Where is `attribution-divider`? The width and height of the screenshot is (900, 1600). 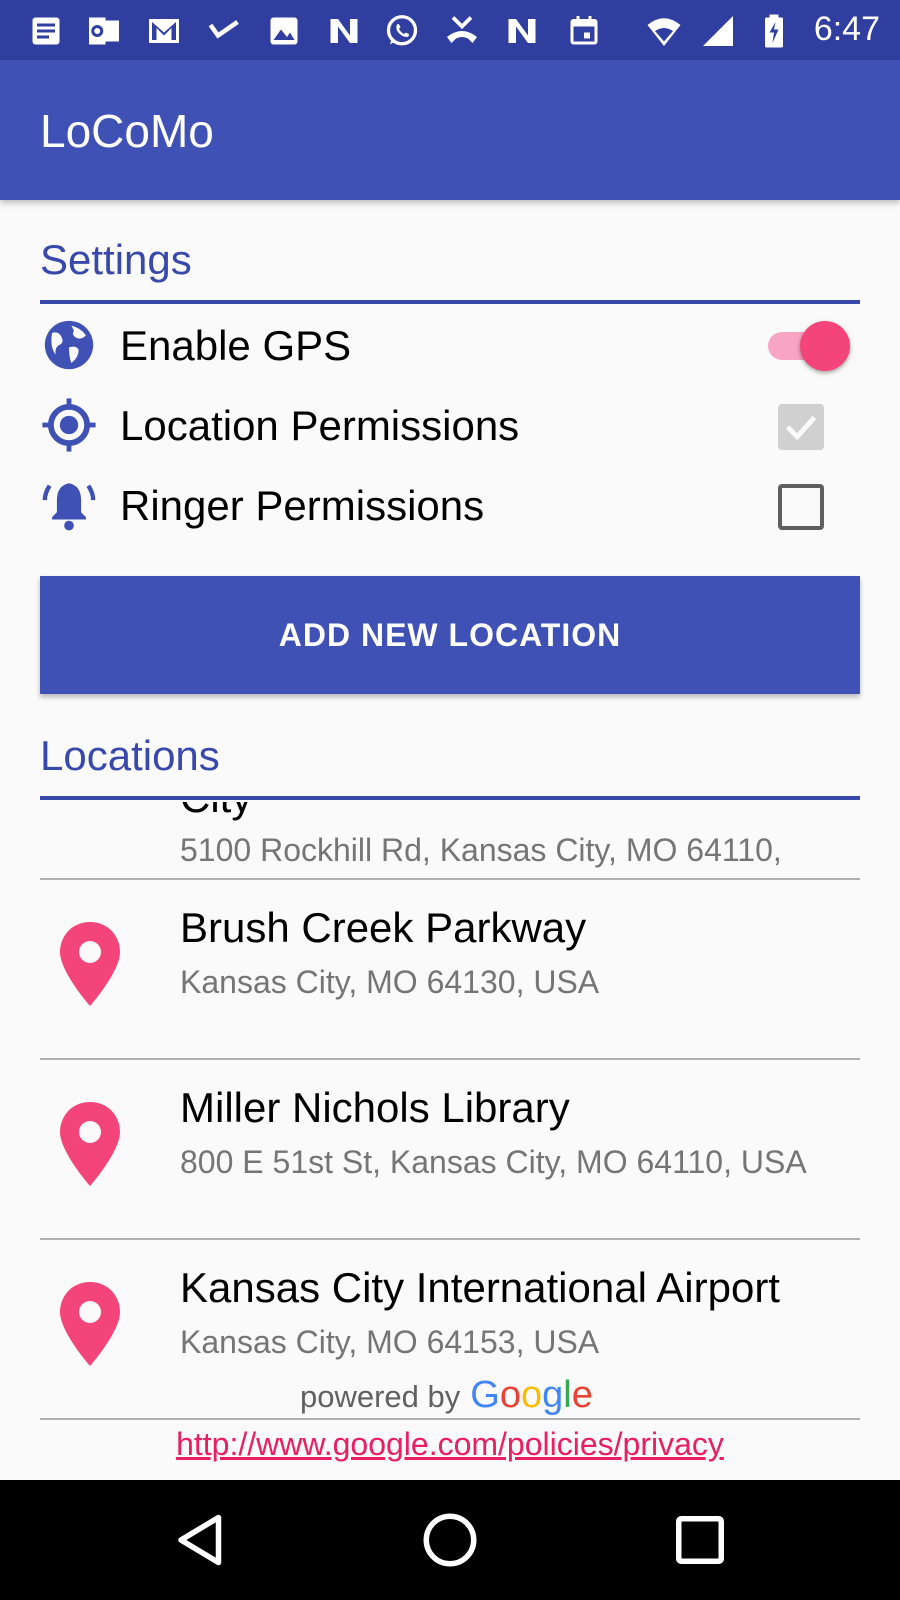 attribution-divider is located at coordinates (450, 1419).